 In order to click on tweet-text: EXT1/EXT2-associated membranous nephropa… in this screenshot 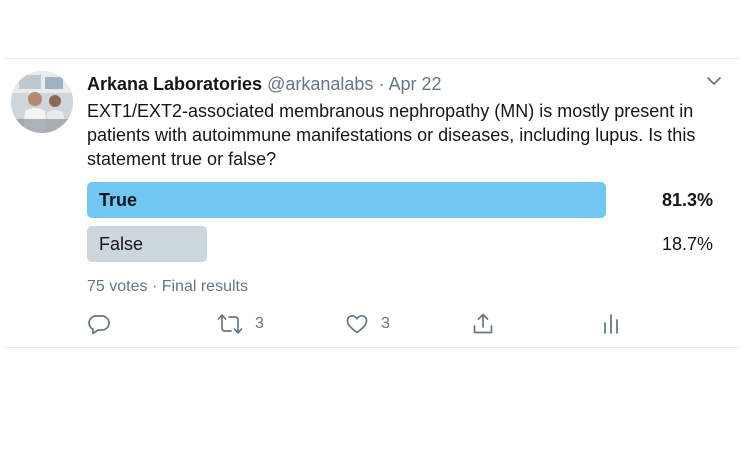, I will do `click(391, 135)`.